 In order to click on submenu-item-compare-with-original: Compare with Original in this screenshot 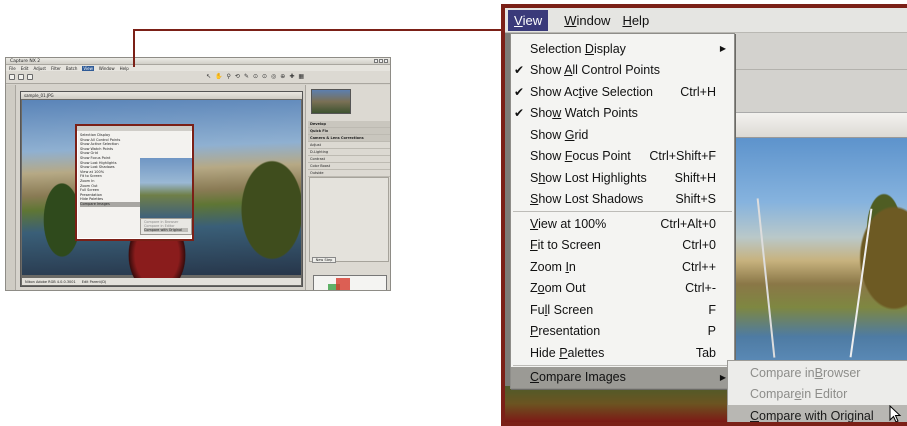, I will do `click(817, 414)`.